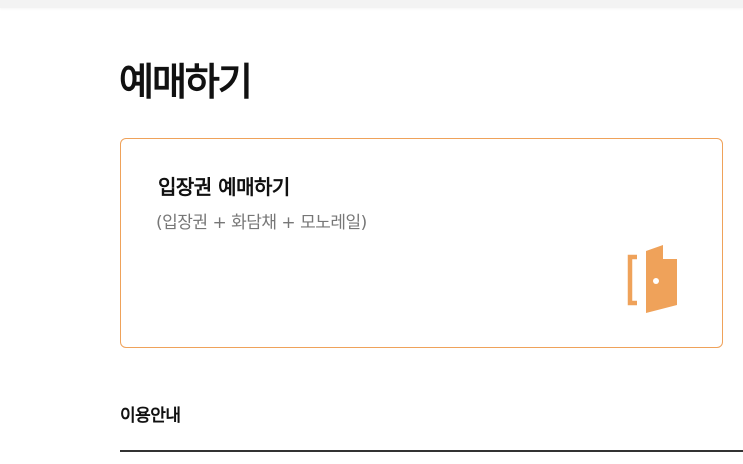 This screenshot has height=464, width=743. What do you see at coordinates (186, 82) in the screenshot?
I see `page-title: 예매하기` at bounding box center [186, 82].